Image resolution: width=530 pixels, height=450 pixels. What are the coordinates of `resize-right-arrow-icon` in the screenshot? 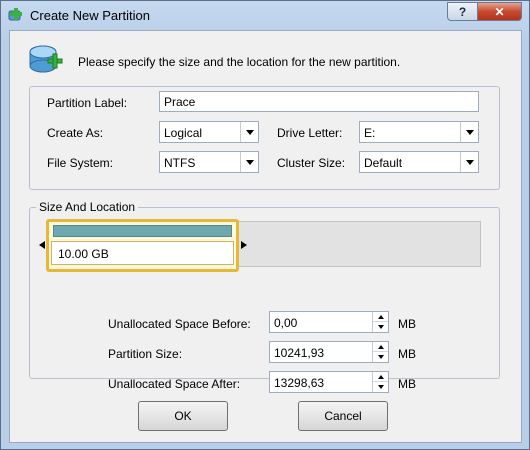 It's located at (244, 245).